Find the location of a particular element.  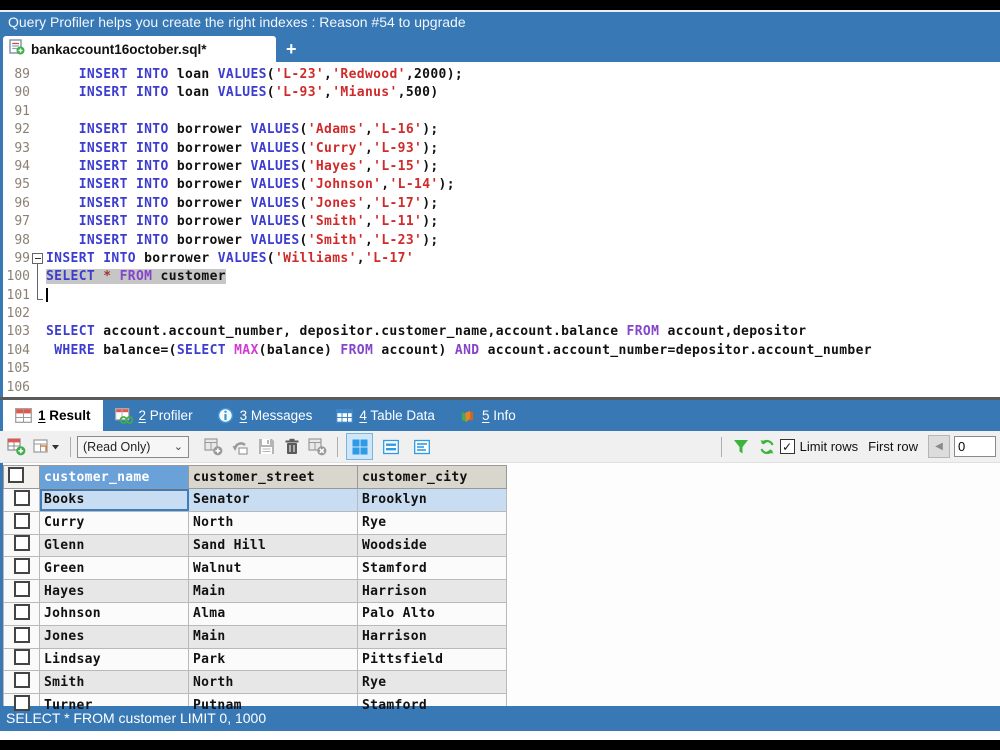

limit-rows-checkbox: ✓ is located at coordinates (787, 446).